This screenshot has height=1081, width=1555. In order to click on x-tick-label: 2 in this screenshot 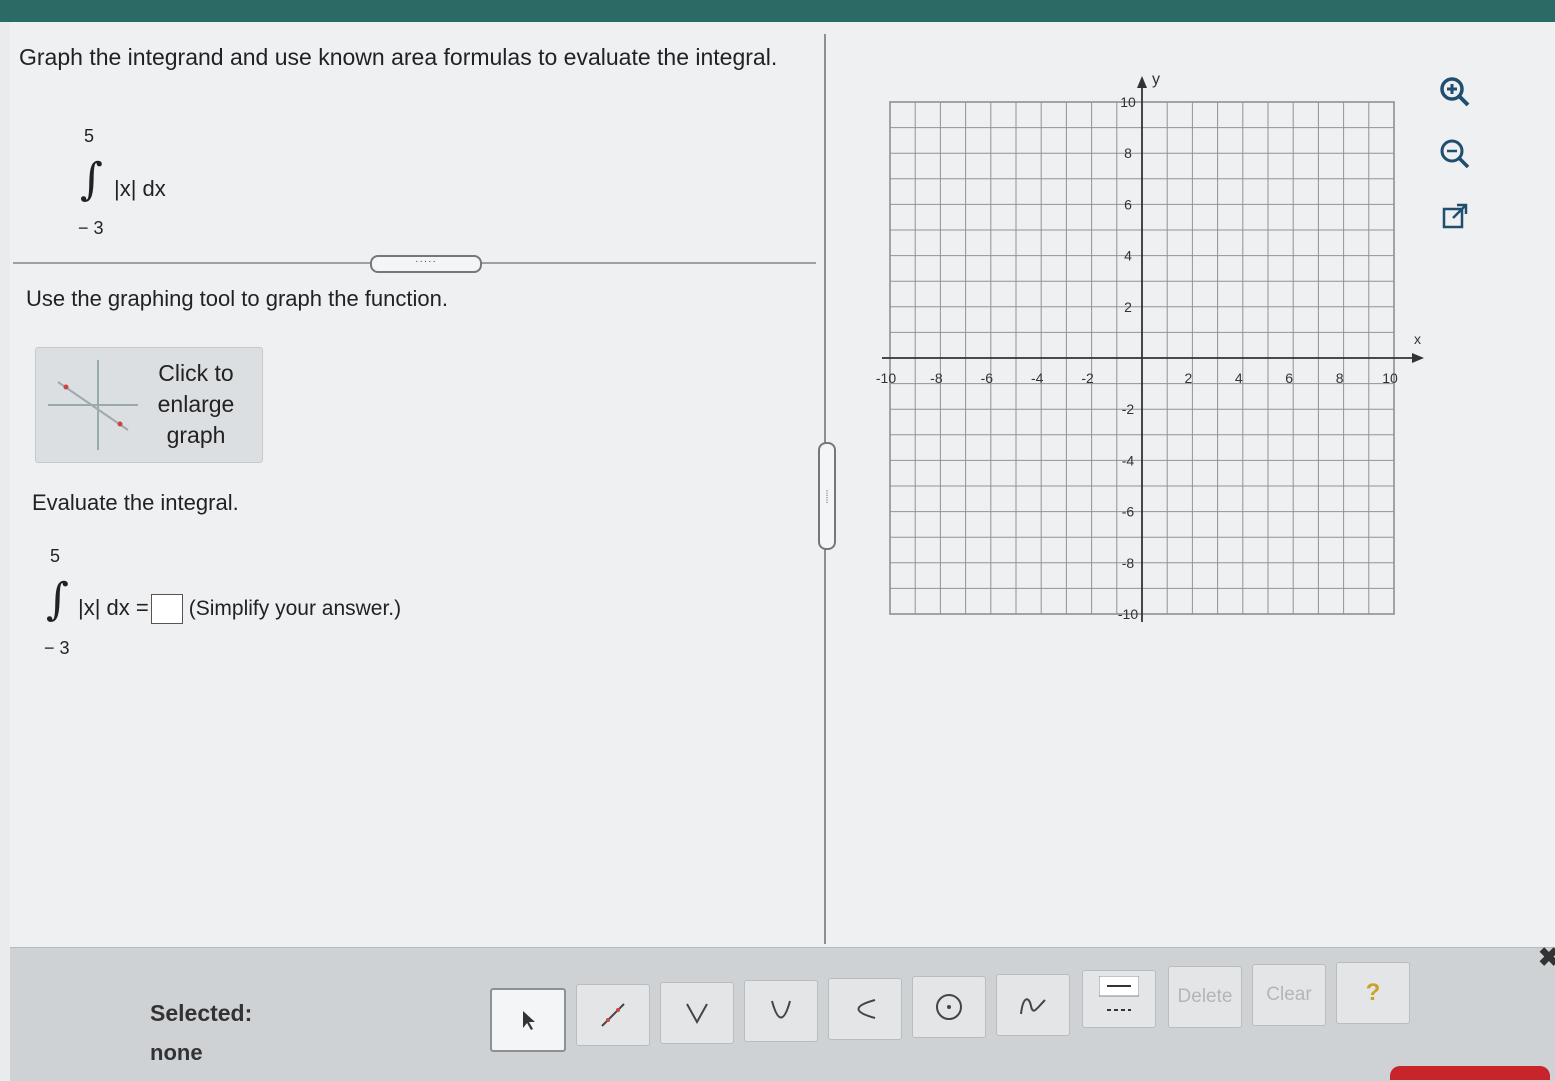, I will do `click(1189, 378)`.